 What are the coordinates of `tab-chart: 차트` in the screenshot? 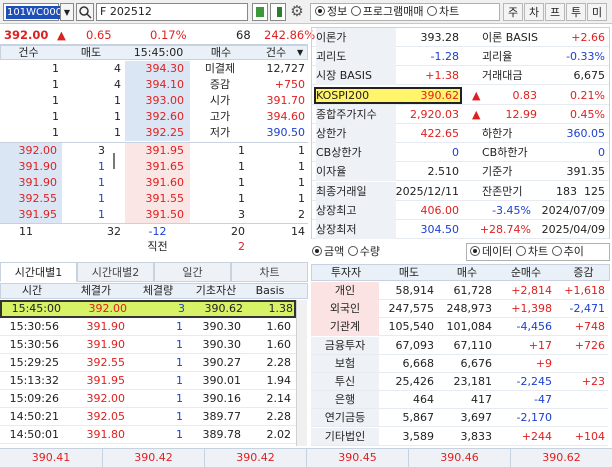 It's located at (269, 272).